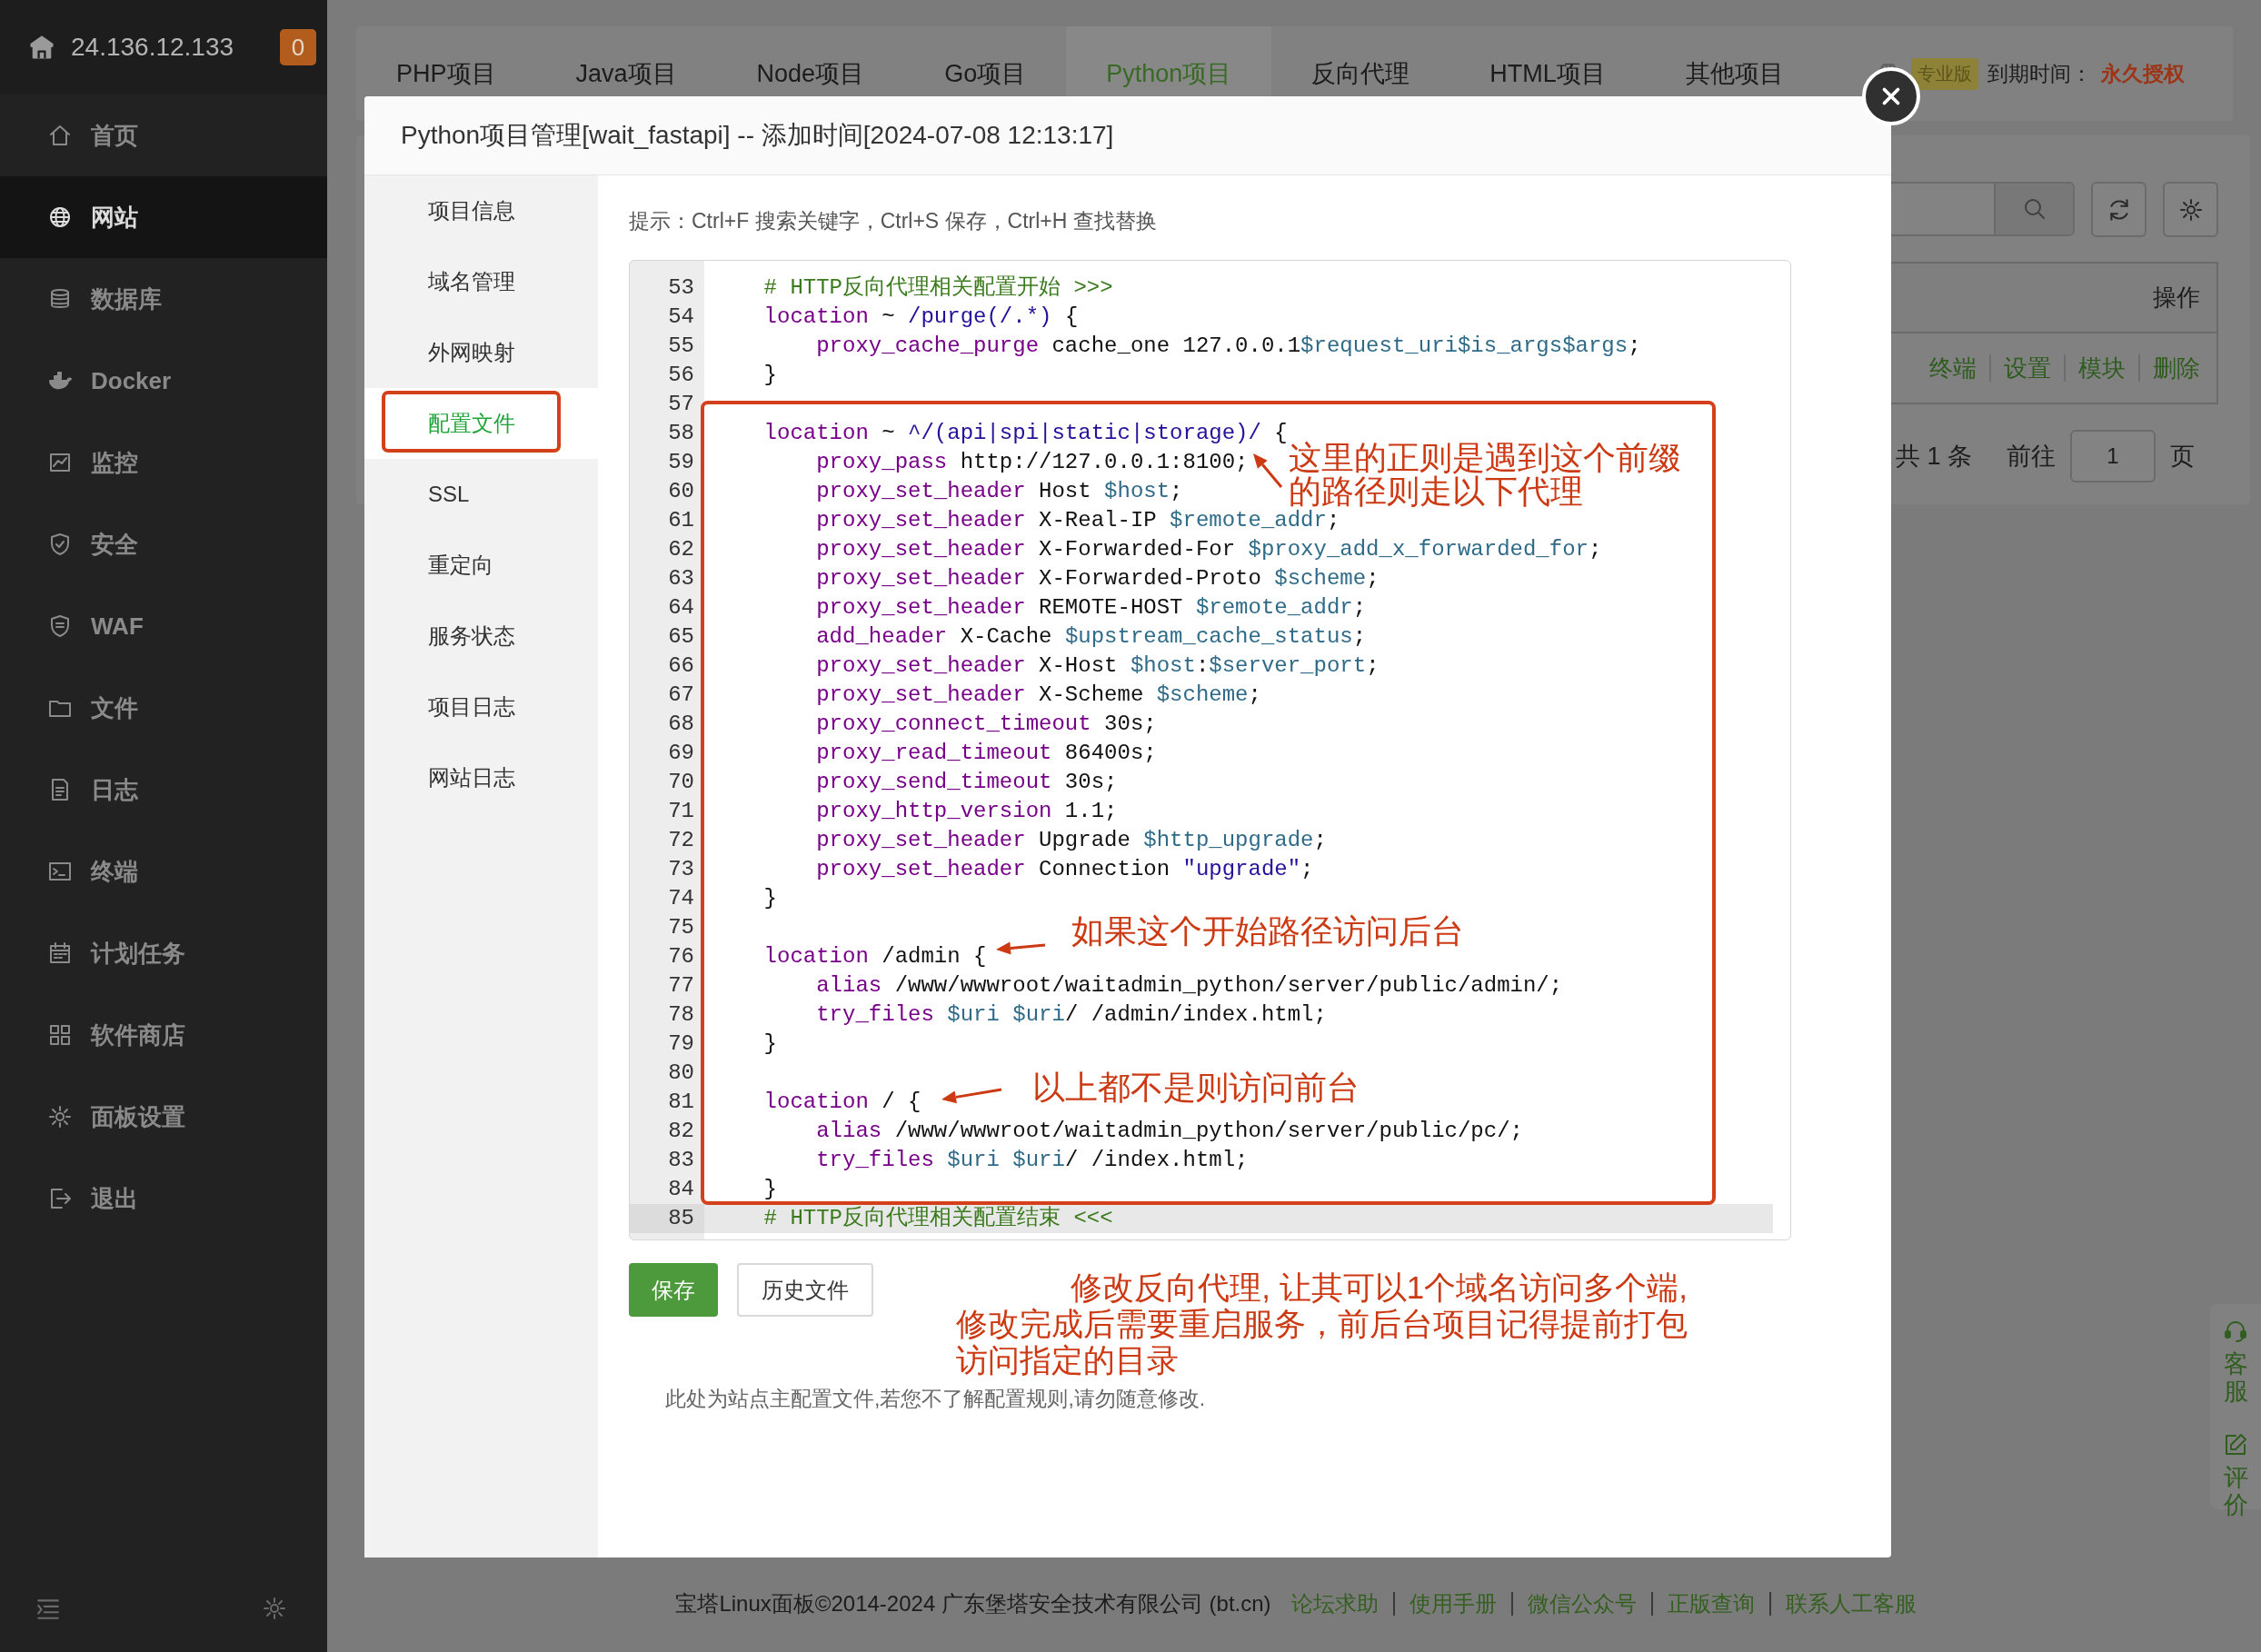 This screenshot has width=2261, height=1652. I want to click on line-number: 53, so click(681, 288).